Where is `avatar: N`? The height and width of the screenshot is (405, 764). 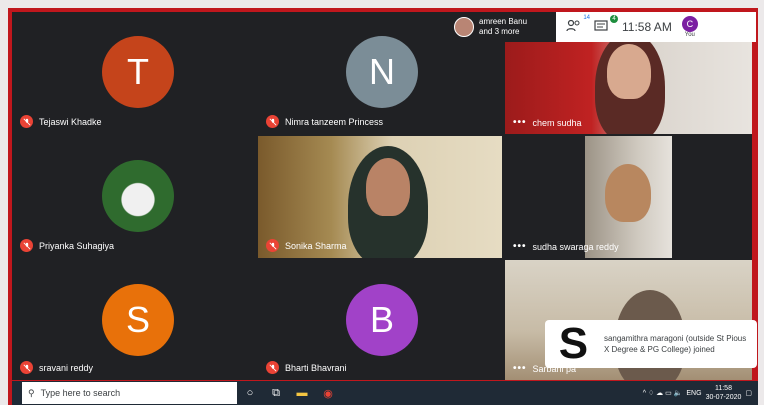 avatar: N is located at coordinates (382, 72).